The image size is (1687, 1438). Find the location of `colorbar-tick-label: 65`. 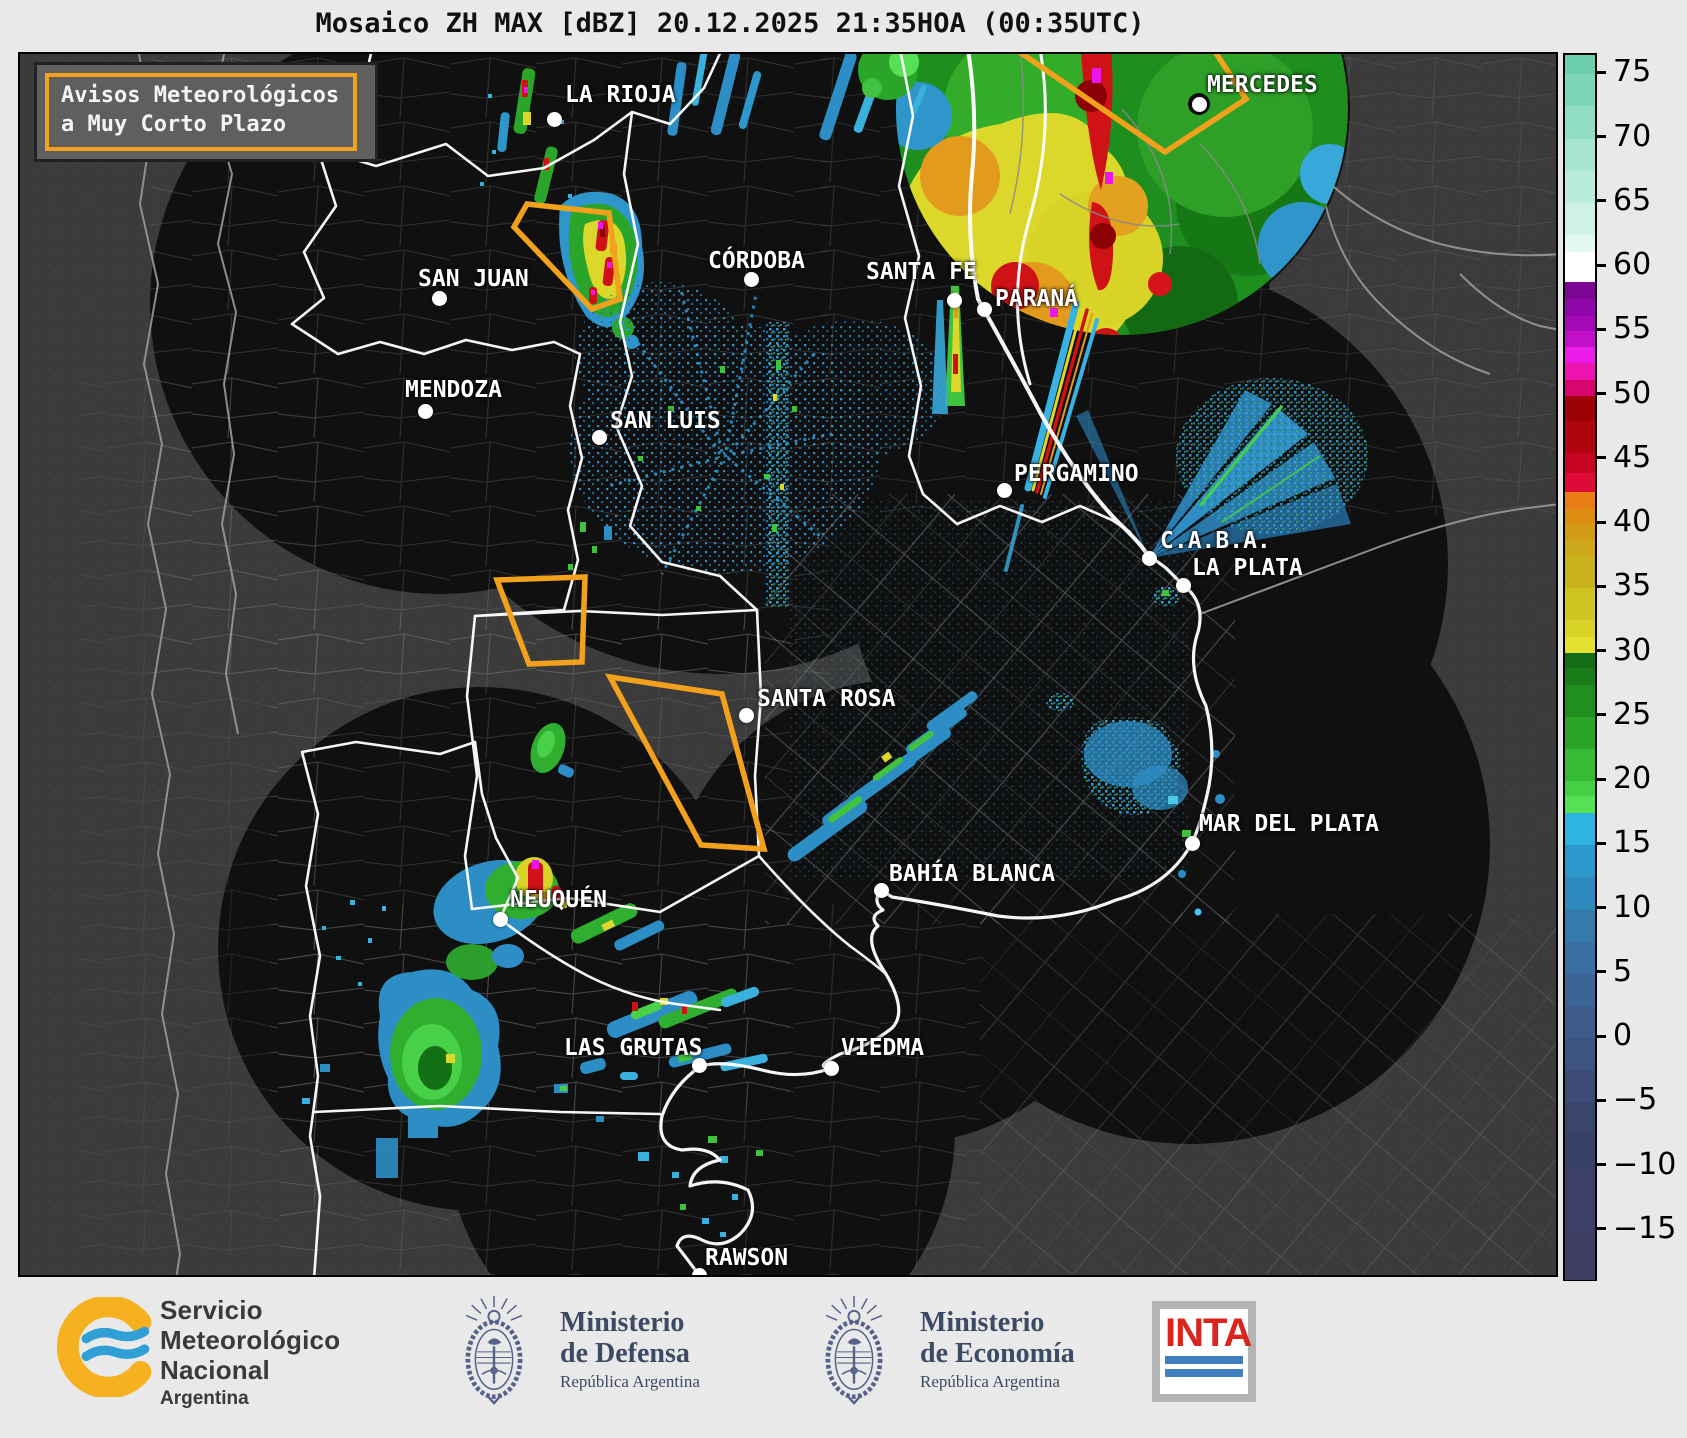

colorbar-tick-label: 65 is located at coordinates (1632, 200).